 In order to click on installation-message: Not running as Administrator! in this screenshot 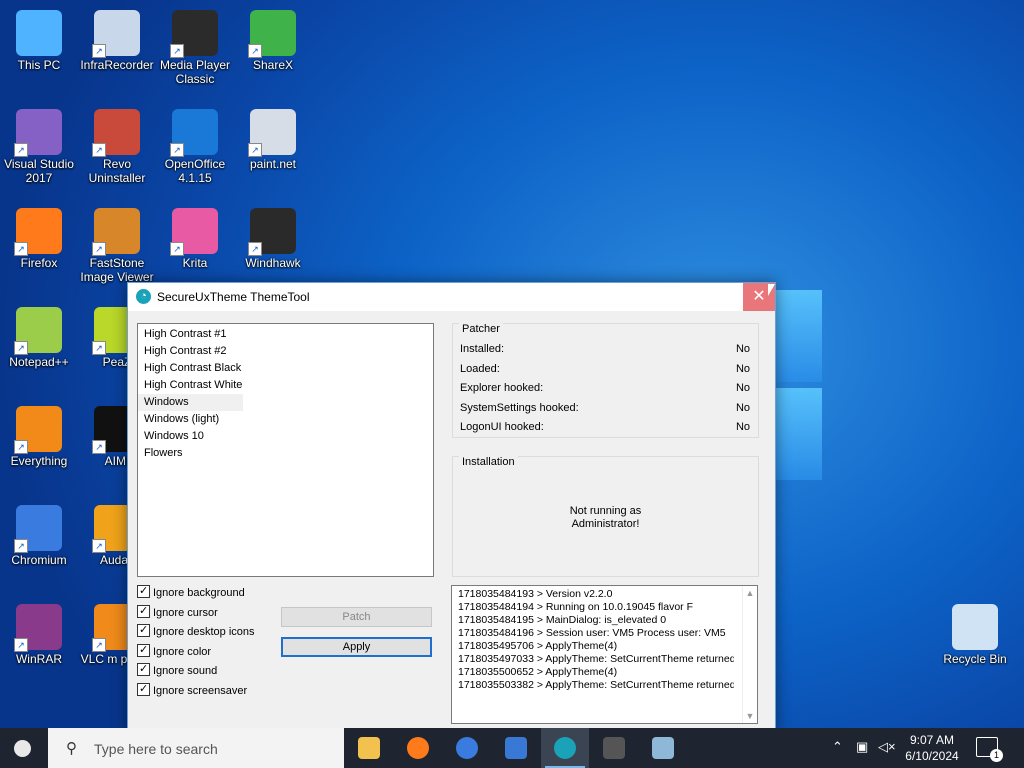, I will do `click(605, 518)`.